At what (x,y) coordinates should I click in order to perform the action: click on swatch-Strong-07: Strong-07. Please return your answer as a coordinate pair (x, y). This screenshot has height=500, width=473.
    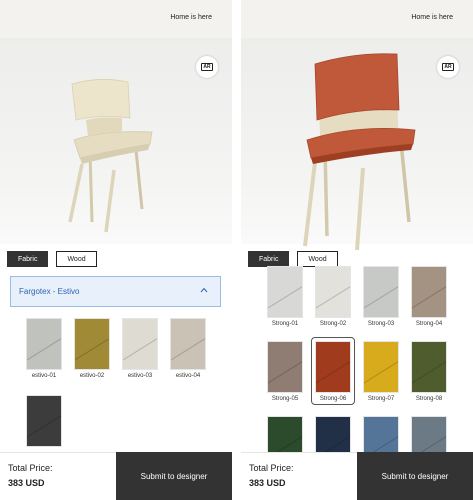
    Looking at the image, I should click on (381, 371).